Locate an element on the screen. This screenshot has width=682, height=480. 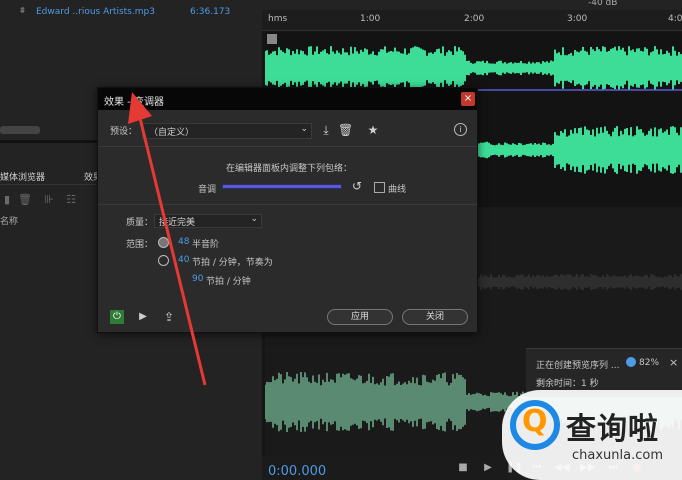
trash-icon: 🗑 is located at coordinates (345, 130).